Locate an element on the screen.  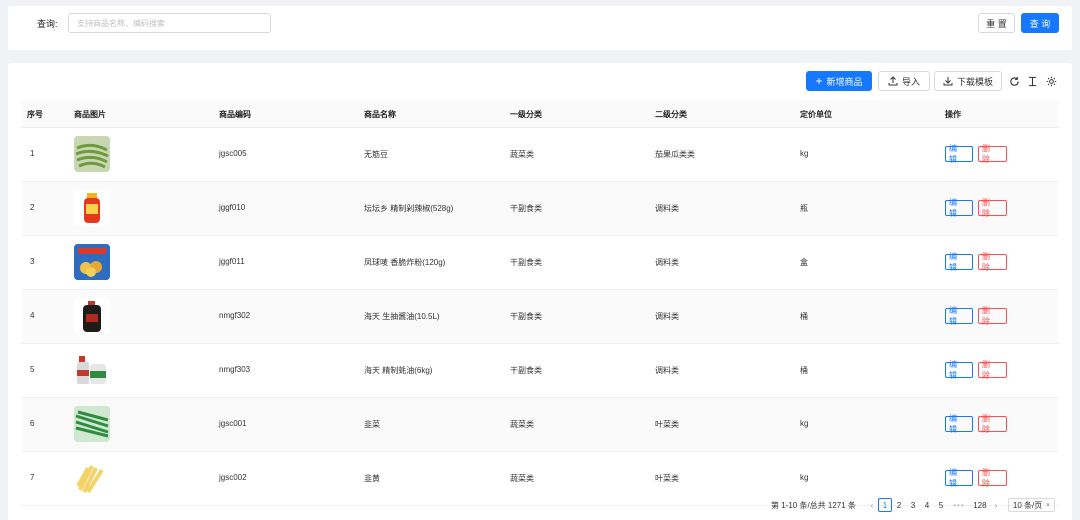
query-button-label: 查 询 is located at coordinates (1040, 23).